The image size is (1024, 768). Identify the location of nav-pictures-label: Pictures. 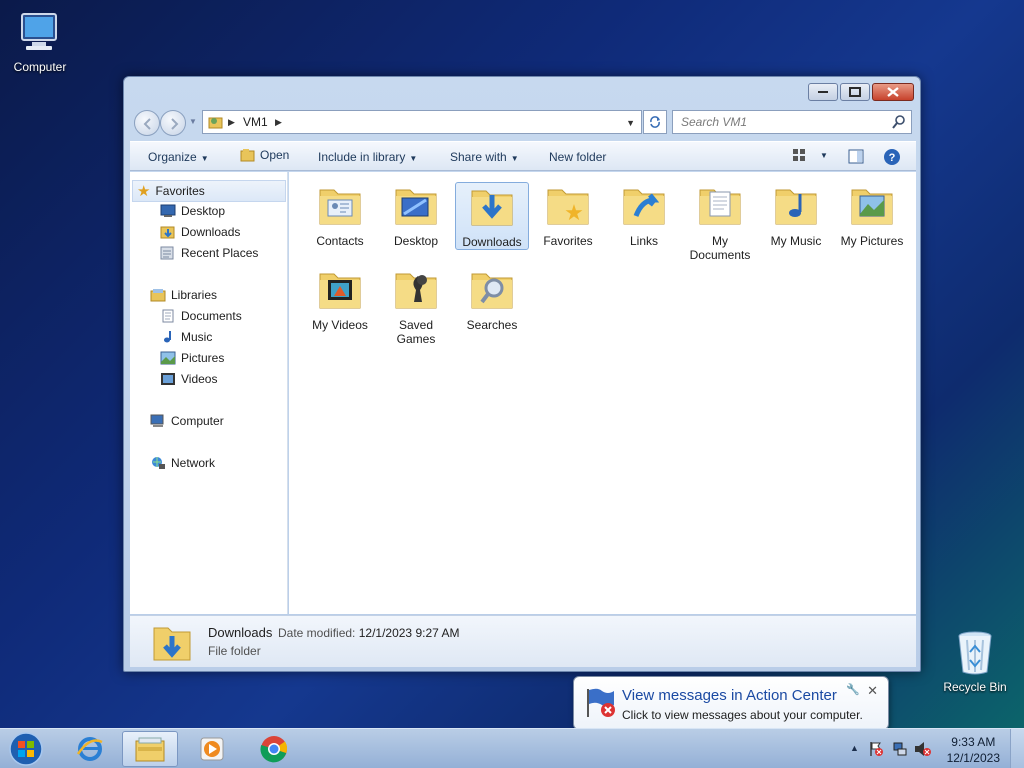
(203, 358).